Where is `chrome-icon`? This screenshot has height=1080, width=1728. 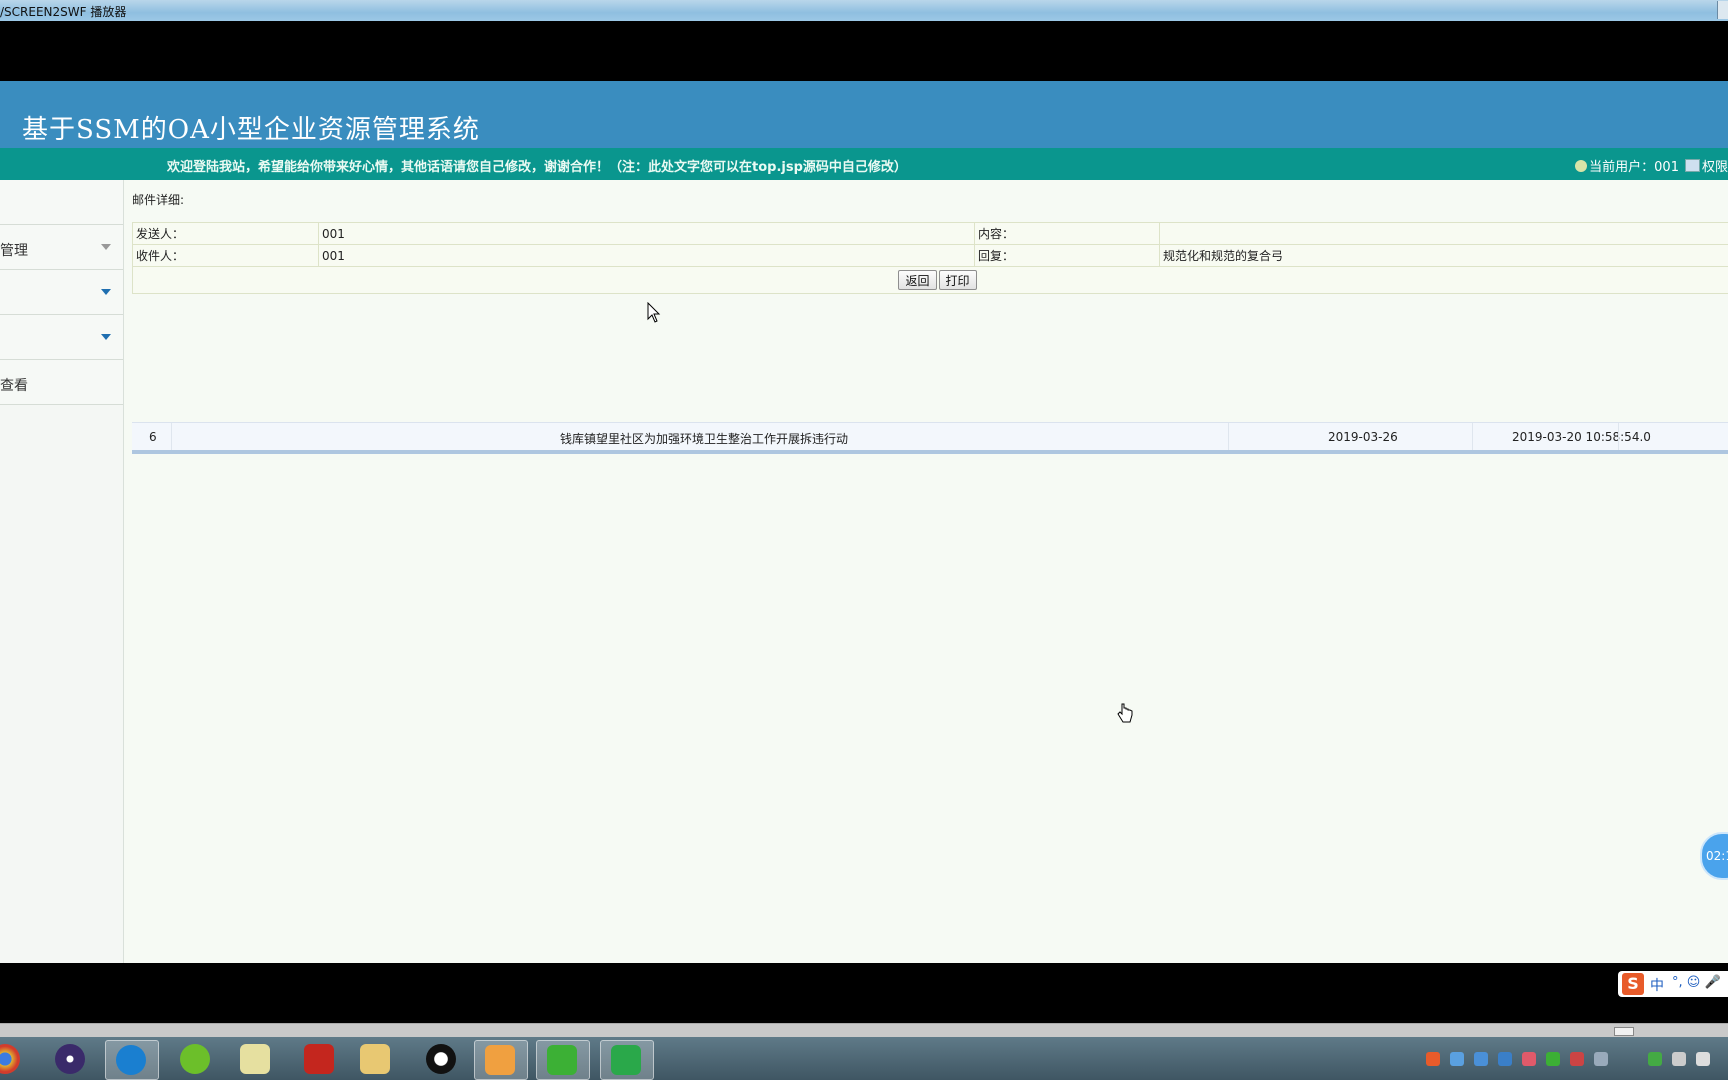
chrome-icon is located at coordinates (10, 1059).